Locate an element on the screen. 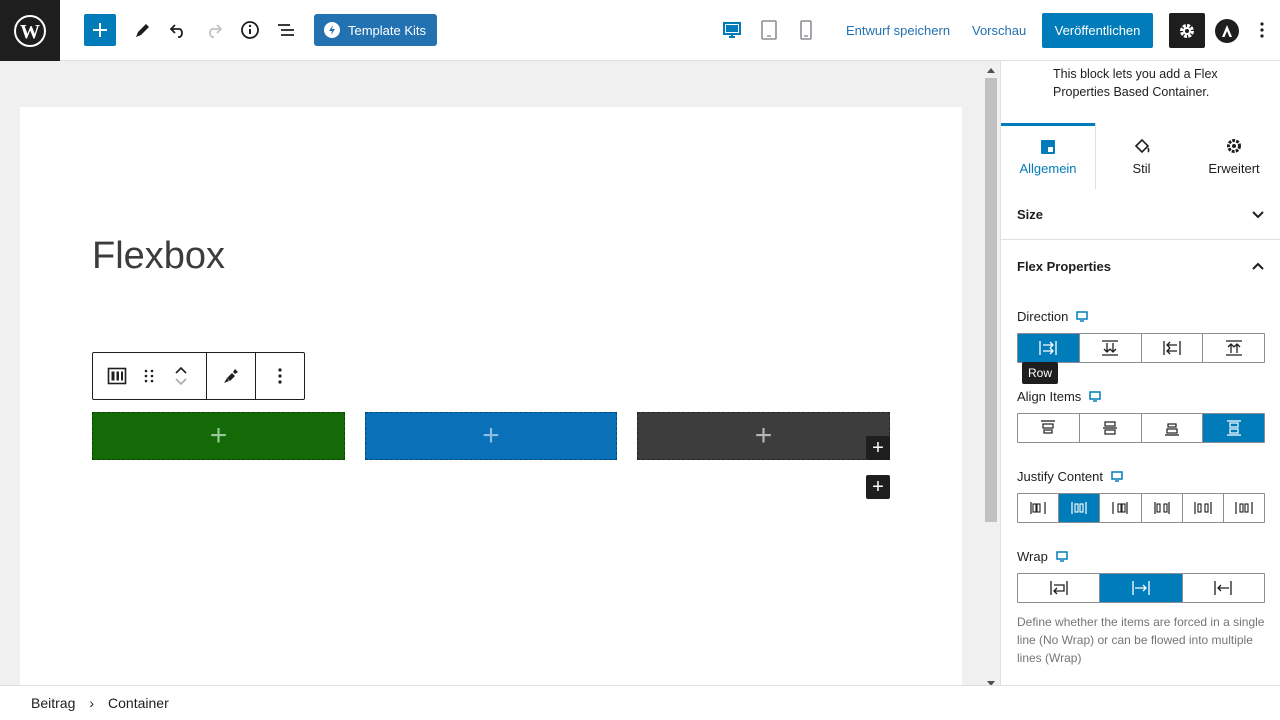 The height and width of the screenshot is (720, 1280). pencil-icon is located at coordinates (142, 30).